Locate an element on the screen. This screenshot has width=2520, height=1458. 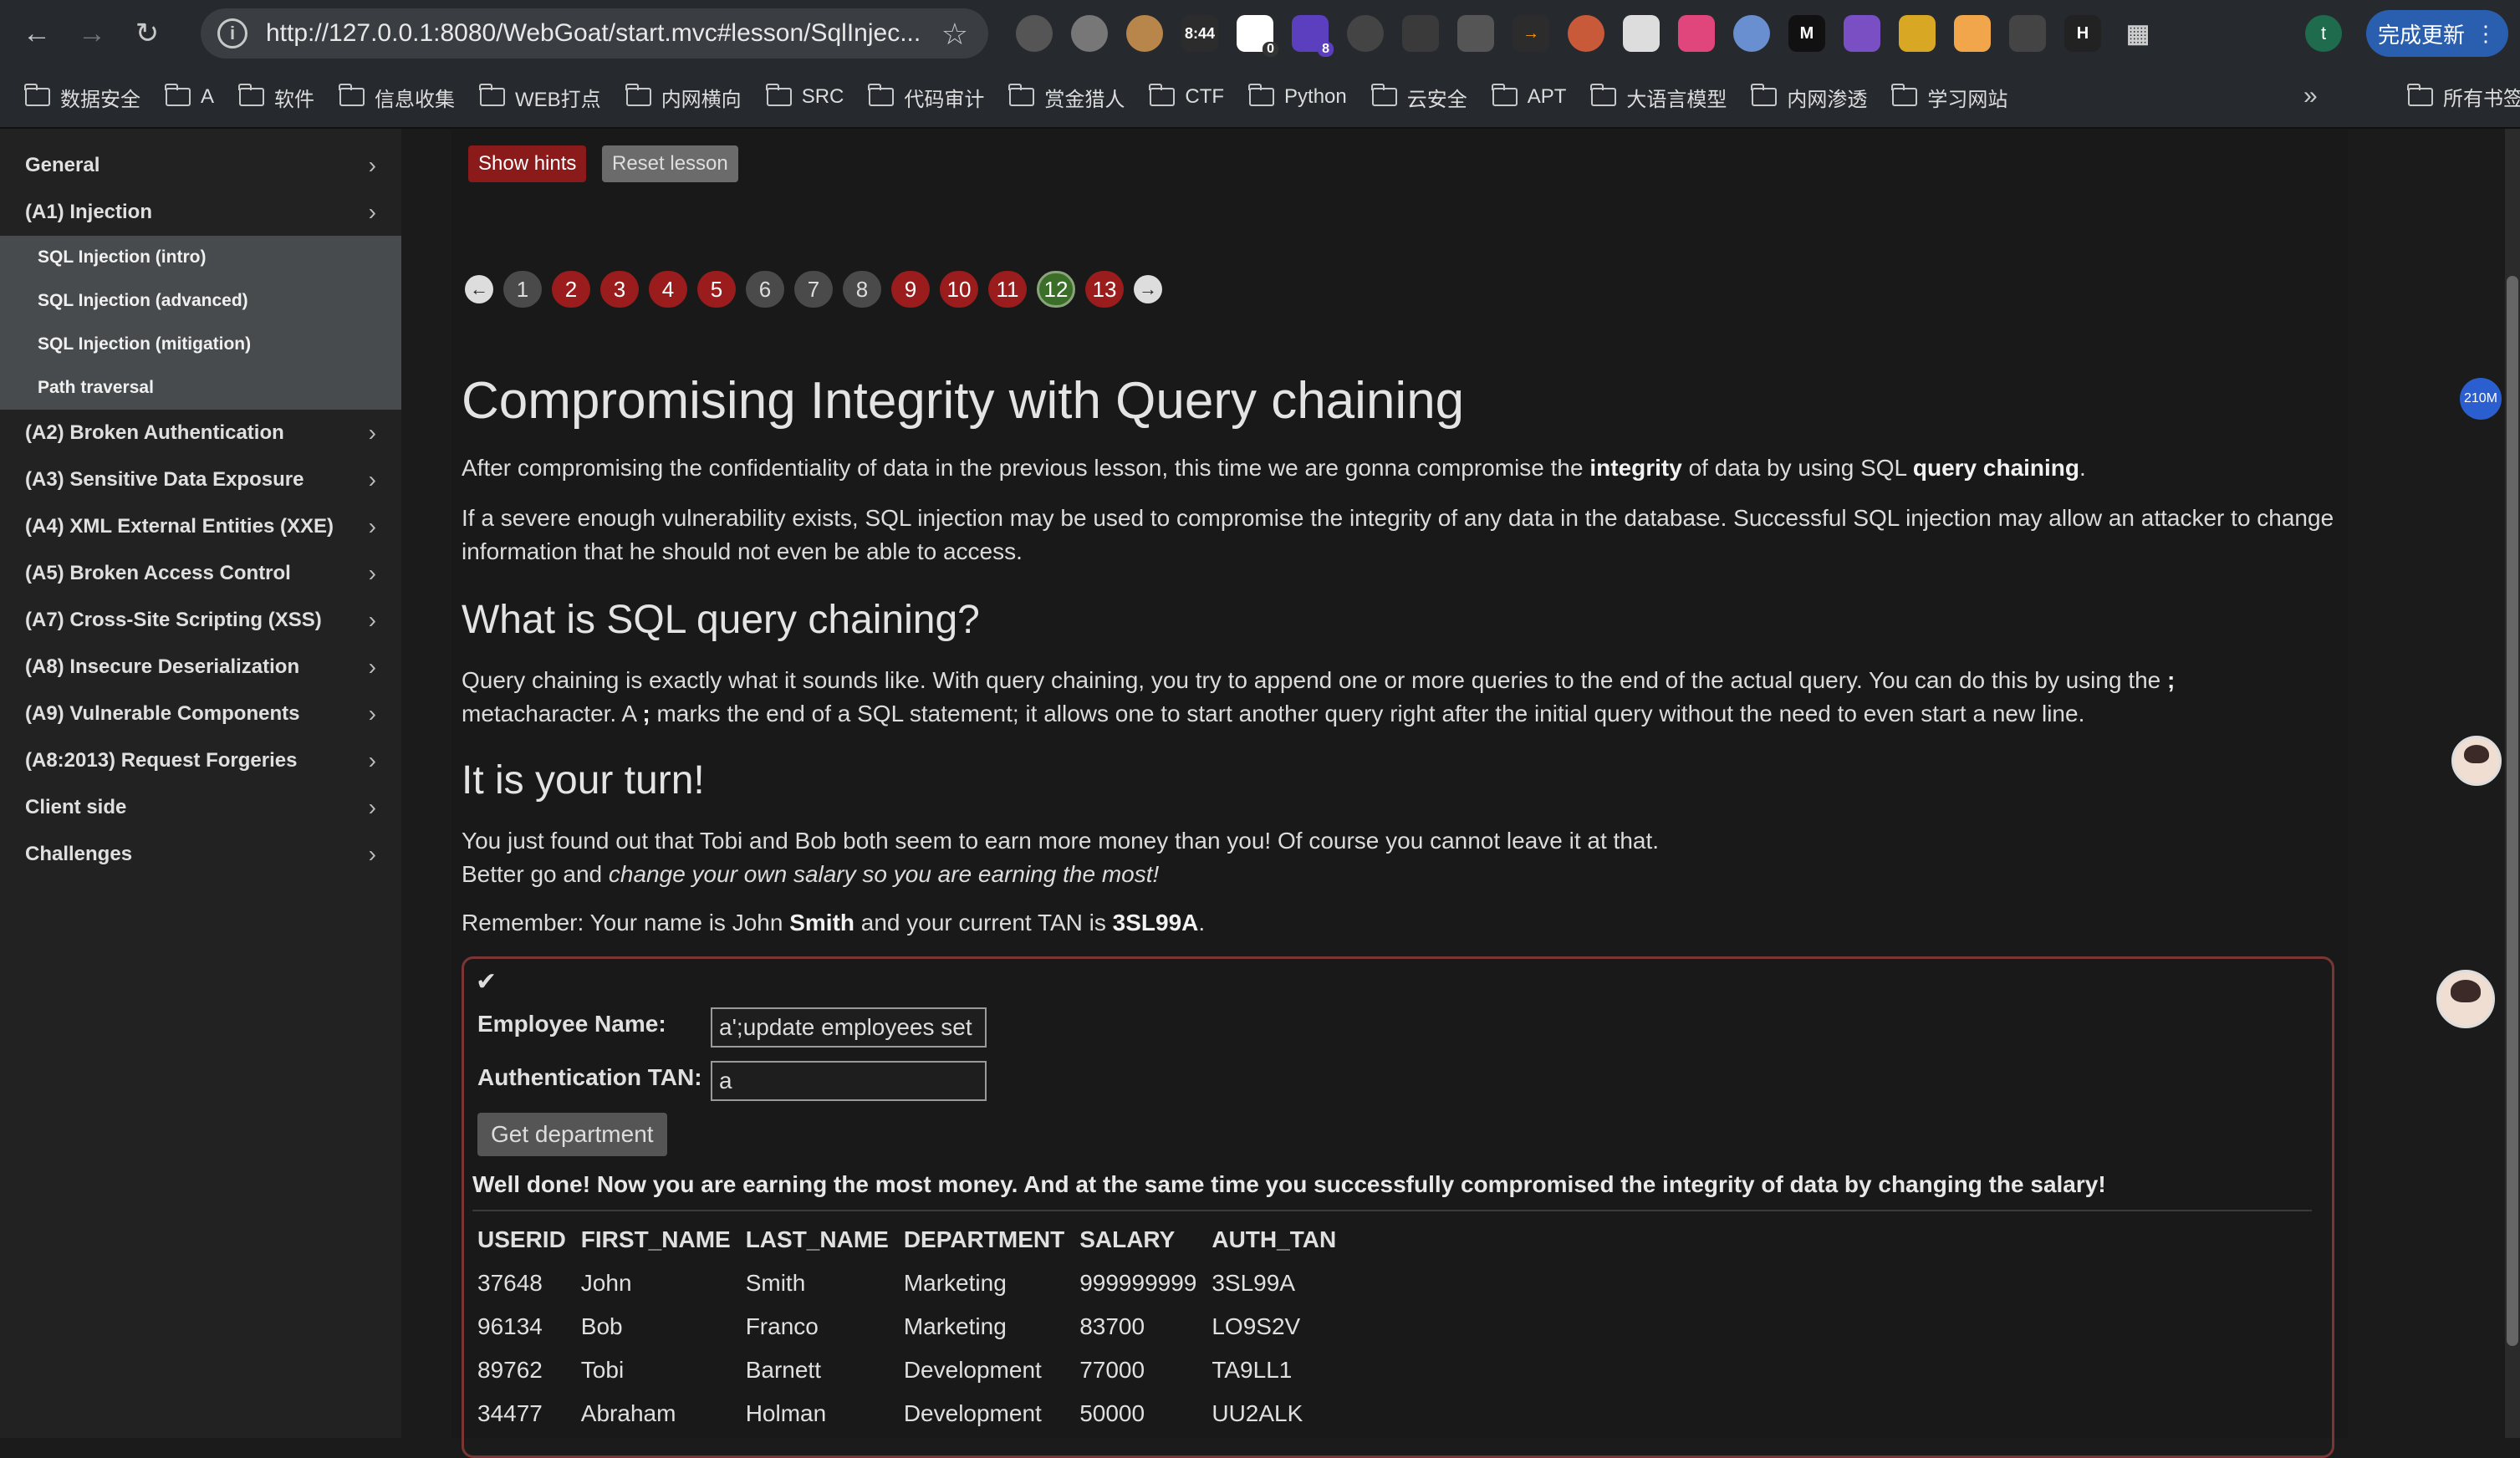
chevron-right-icon: › is located at coordinates (372, 165).